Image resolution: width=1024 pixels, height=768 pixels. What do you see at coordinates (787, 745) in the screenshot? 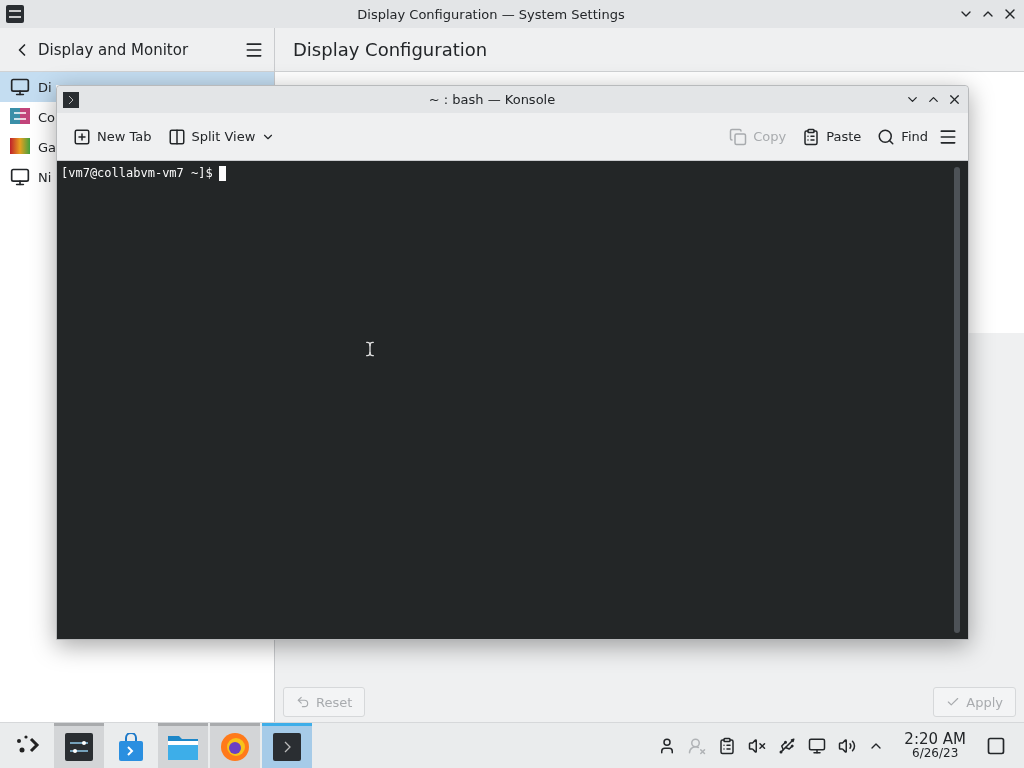
I see `usb-icon` at bounding box center [787, 745].